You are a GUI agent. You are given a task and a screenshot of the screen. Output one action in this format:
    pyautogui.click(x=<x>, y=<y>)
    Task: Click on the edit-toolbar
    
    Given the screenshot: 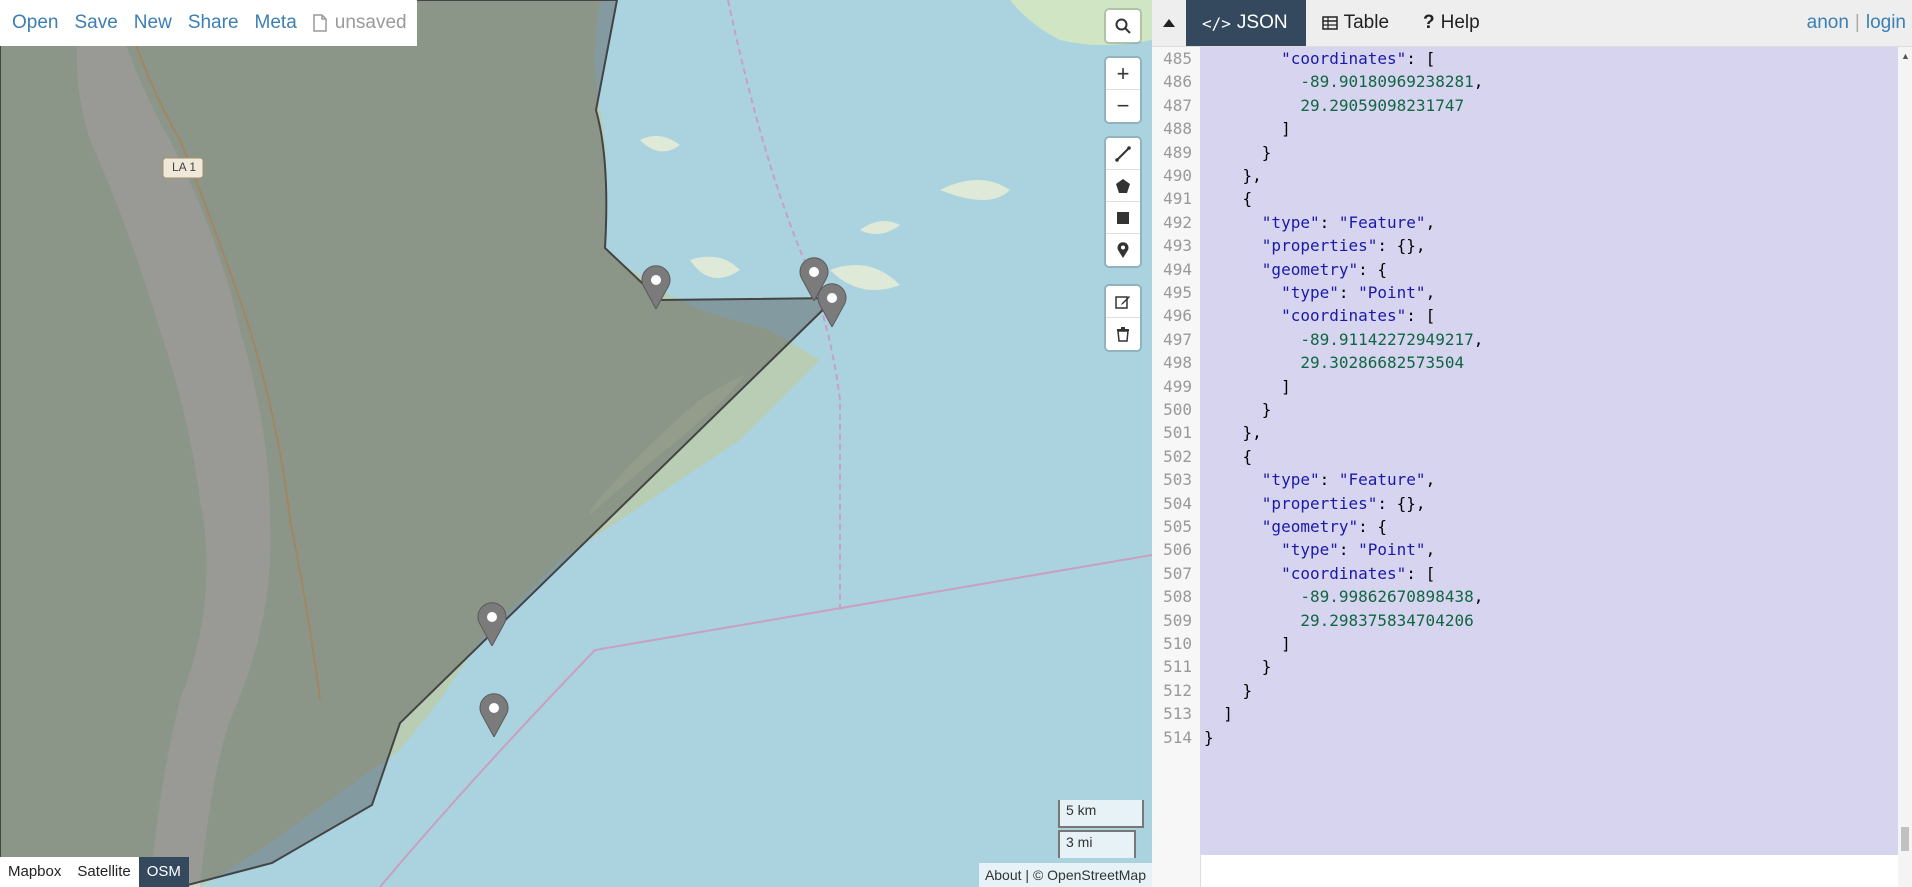 What is the action you would take?
    pyautogui.click(x=1123, y=318)
    